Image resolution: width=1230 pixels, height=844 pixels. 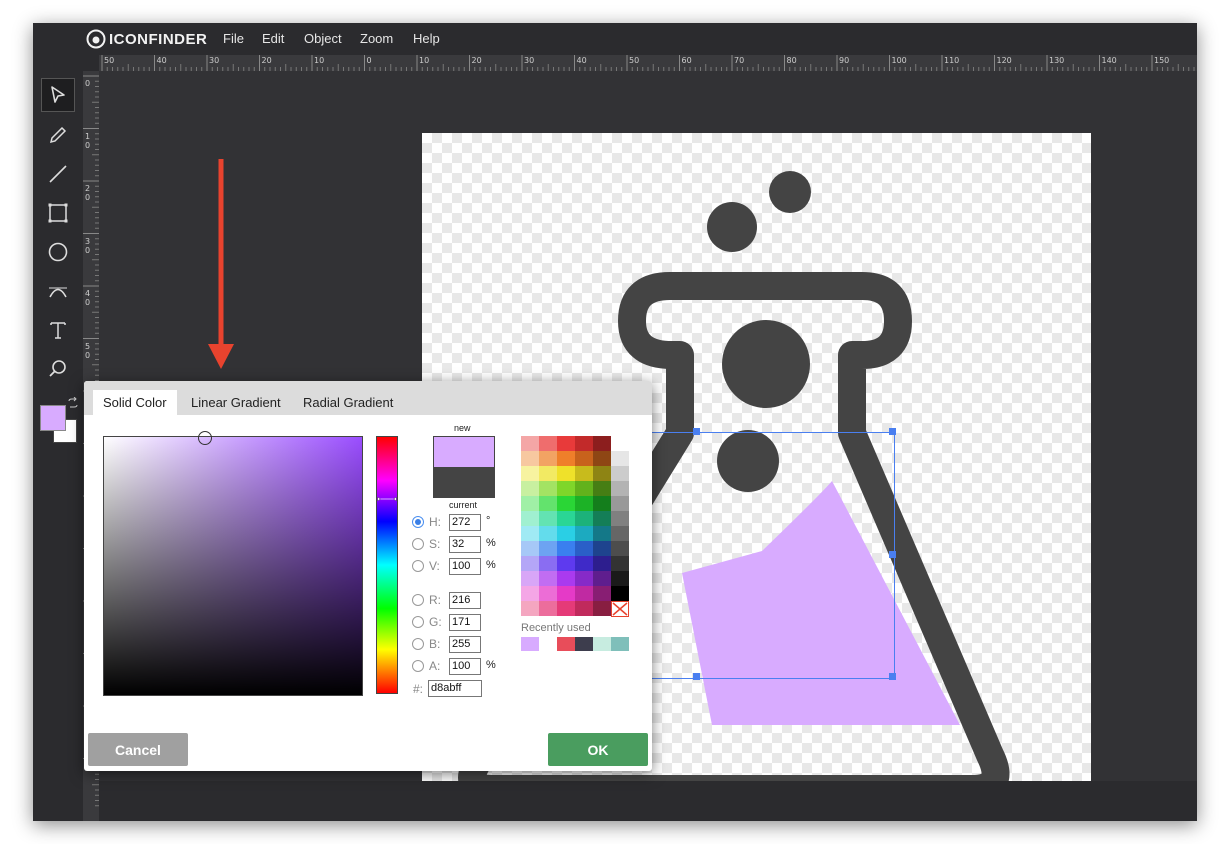 What do you see at coordinates (233, 38) in the screenshot?
I see `menu-file: File` at bounding box center [233, 38].